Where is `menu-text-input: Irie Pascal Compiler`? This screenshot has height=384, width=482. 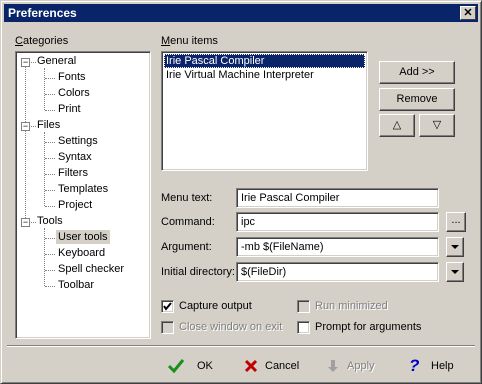
menu-text-input: Irie Pascal Compiler is located at coordinates (337, 198).